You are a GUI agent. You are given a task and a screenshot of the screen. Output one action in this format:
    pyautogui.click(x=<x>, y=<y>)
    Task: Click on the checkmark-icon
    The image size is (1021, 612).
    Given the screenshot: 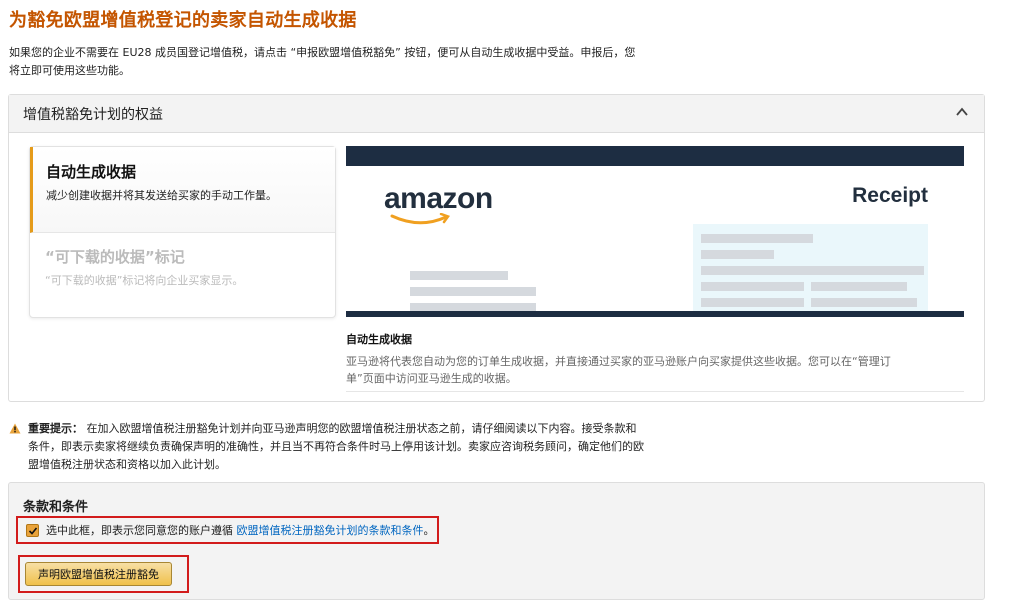 What is the action you would take?
    pyautogui.click(x=33, y=530)
    